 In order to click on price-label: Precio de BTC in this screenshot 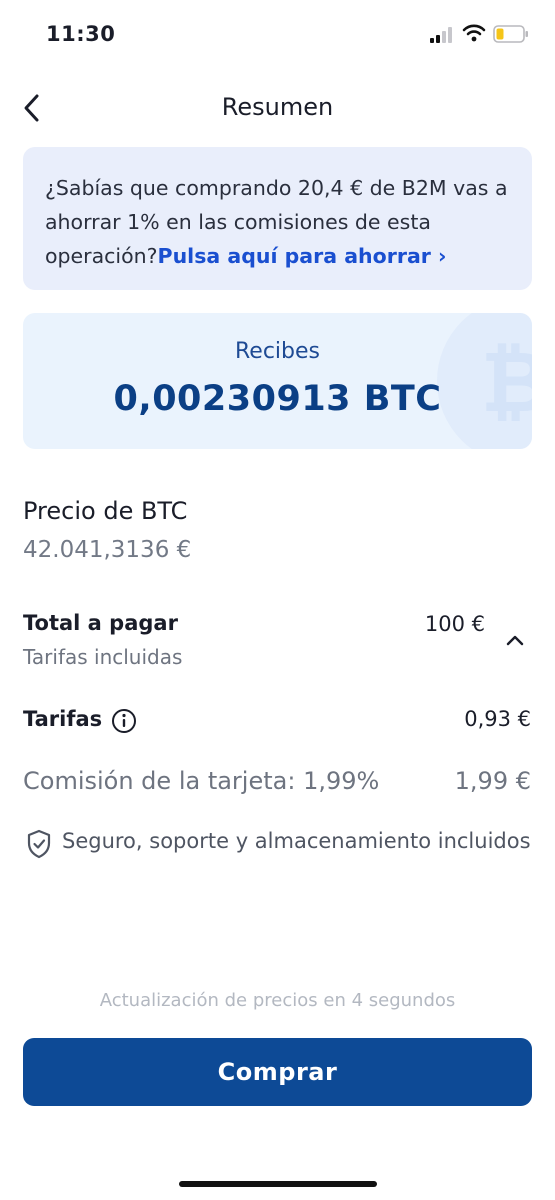, I will do `click(105, 511)`.